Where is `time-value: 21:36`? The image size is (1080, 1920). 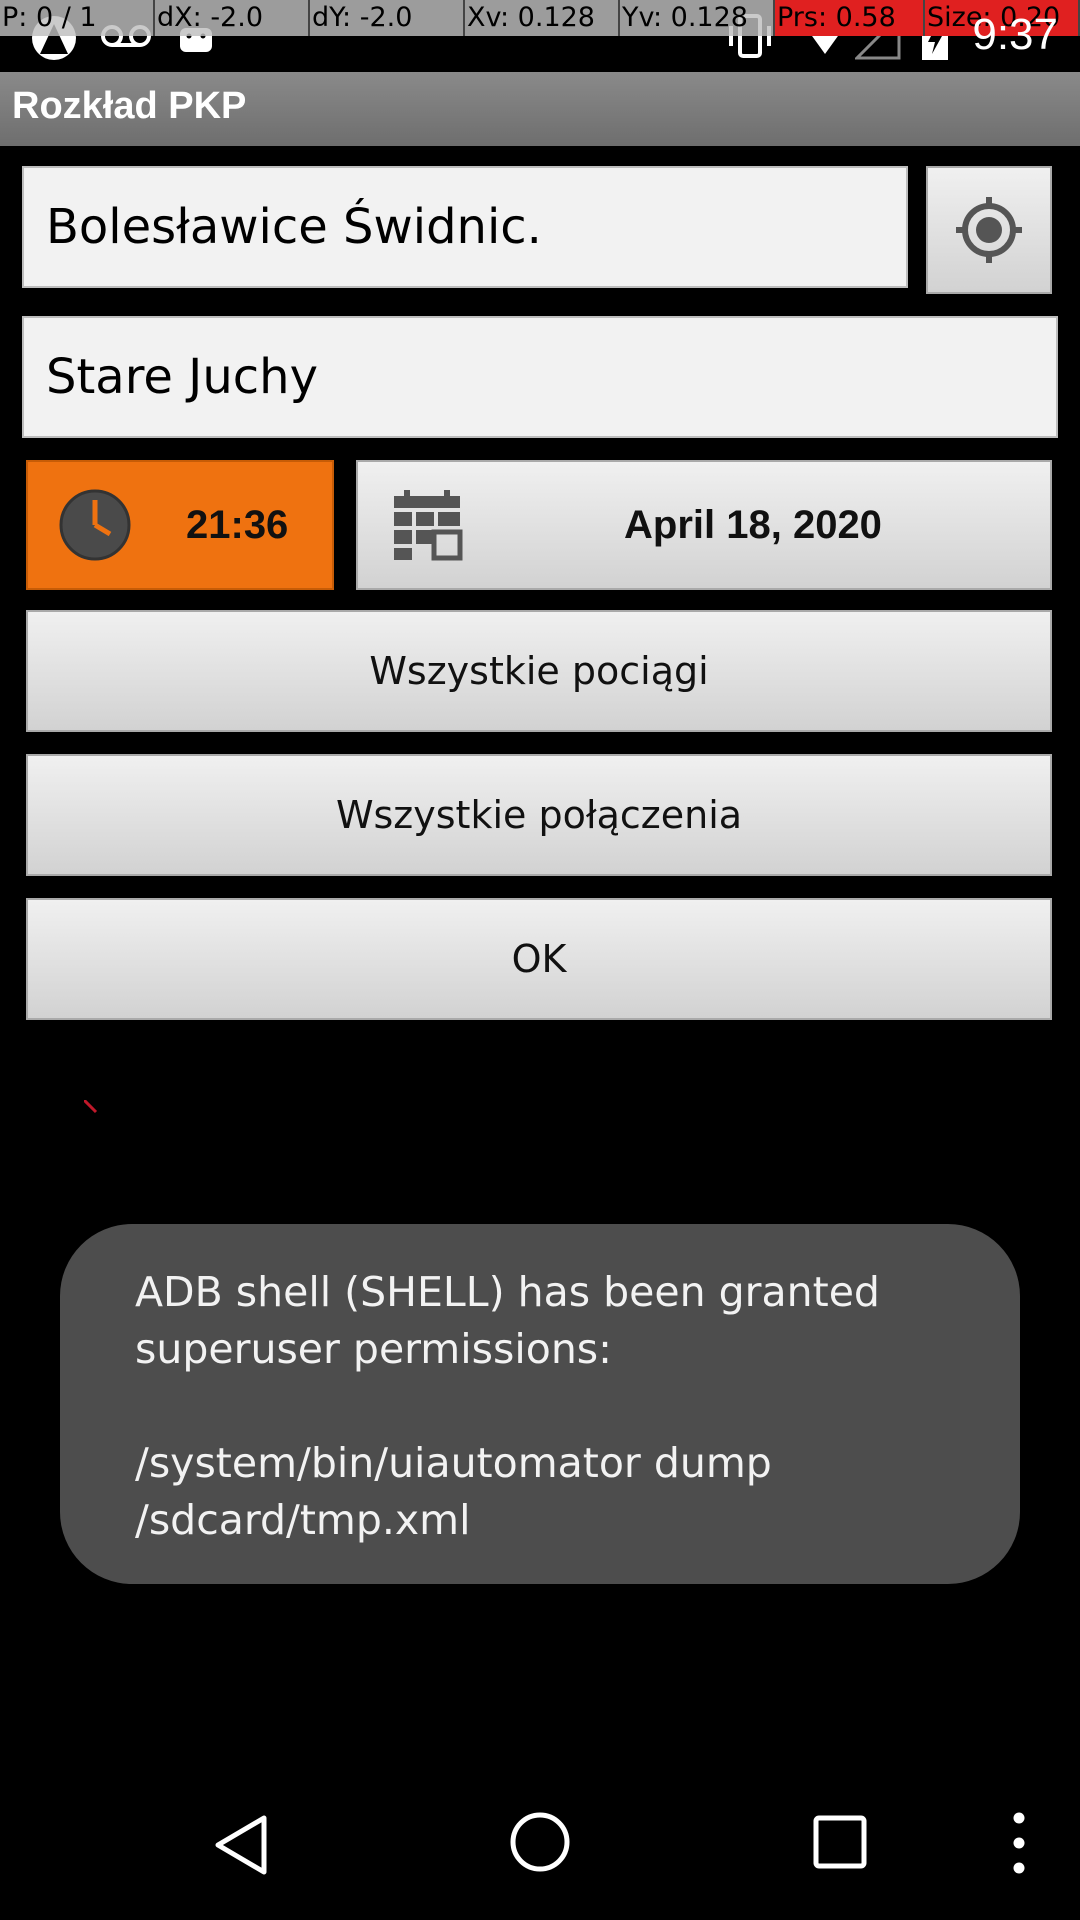 time-value: 21:36 is located at coordinates (237, 524).